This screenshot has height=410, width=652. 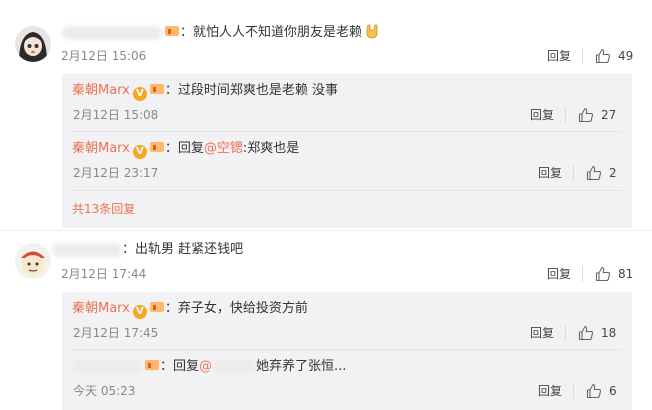 I want to click on reply-text-line: 秦朝Marx V ：弃子女，快给投资方前, so click(x=190, y=309).